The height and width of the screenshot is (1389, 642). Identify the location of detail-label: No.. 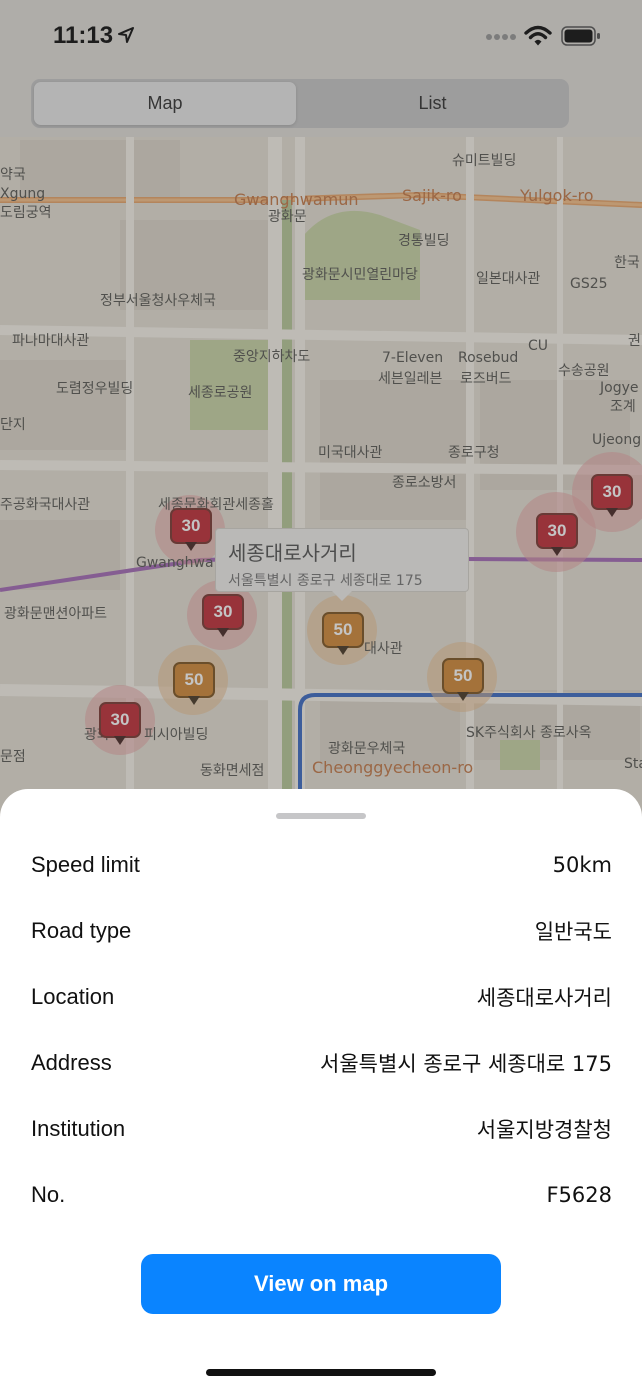
(48, 1194).